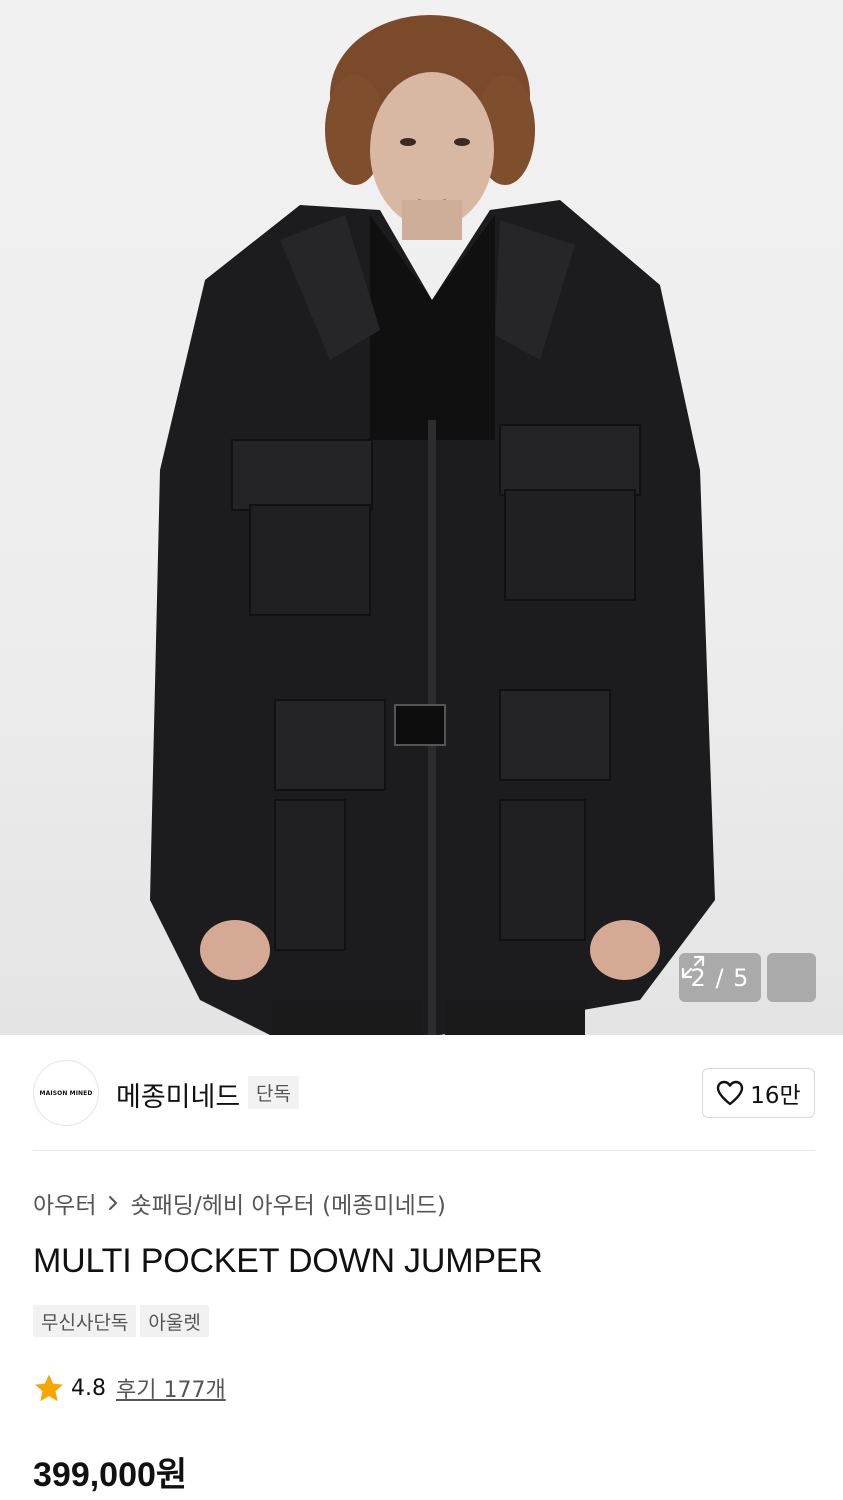  I want to click on brand-logo: MAISON MINED, so click(66, 1093).